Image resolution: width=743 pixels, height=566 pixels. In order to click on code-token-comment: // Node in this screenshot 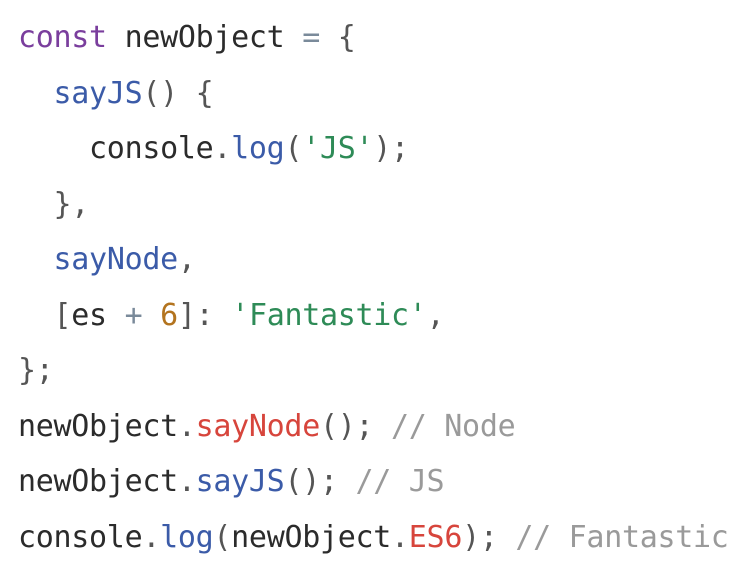, I will do `click(453, 426)`.